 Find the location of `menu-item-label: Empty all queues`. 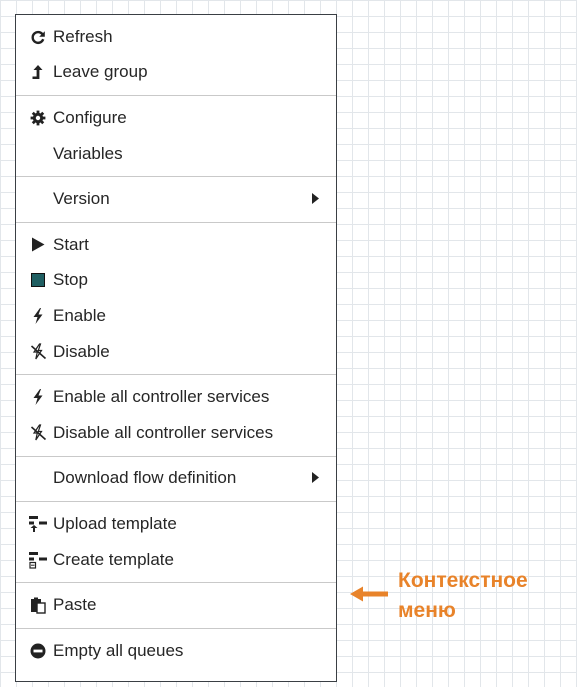

menu-item-label: Empty all queues is located at coordinates (118, 650).